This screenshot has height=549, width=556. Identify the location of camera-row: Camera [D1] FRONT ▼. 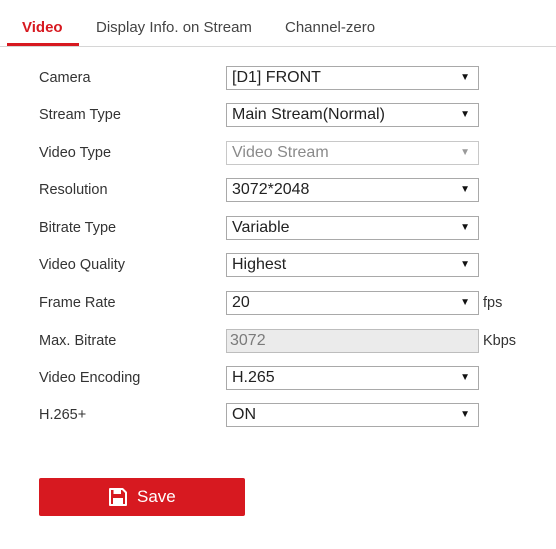
(278, 78).